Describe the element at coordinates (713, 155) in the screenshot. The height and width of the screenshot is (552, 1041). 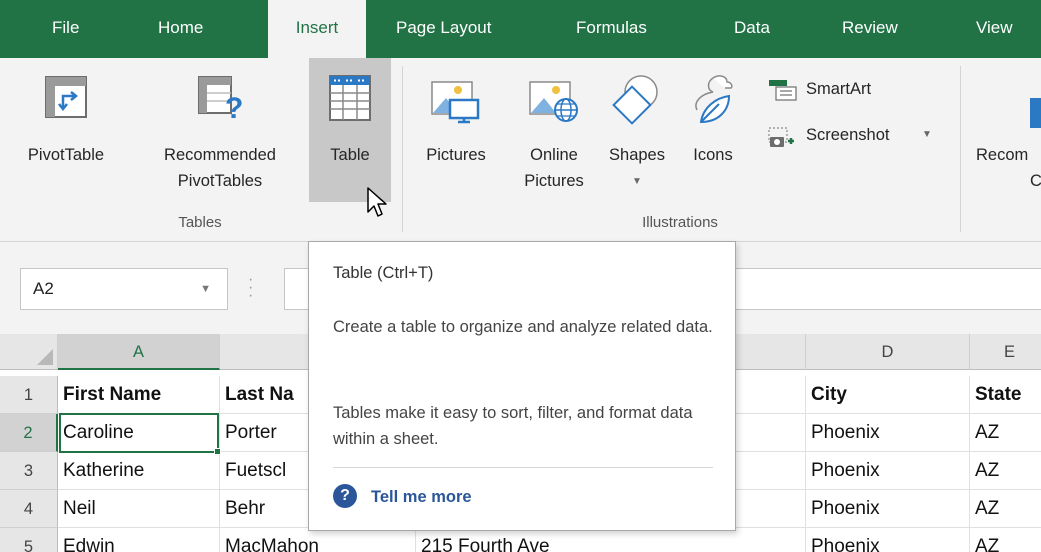
I see `icons-label: Icons` at that location.